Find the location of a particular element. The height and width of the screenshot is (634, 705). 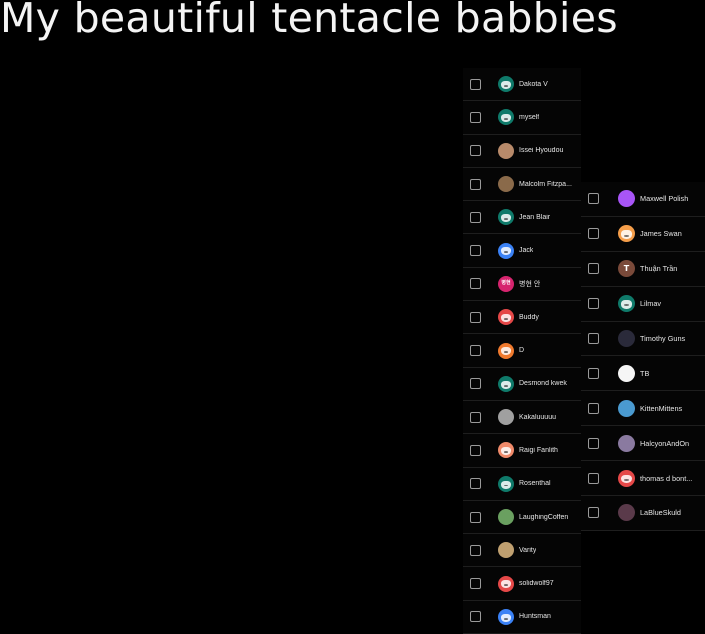

member-row: LaughingCoffen is located at coordinates (522, 517).